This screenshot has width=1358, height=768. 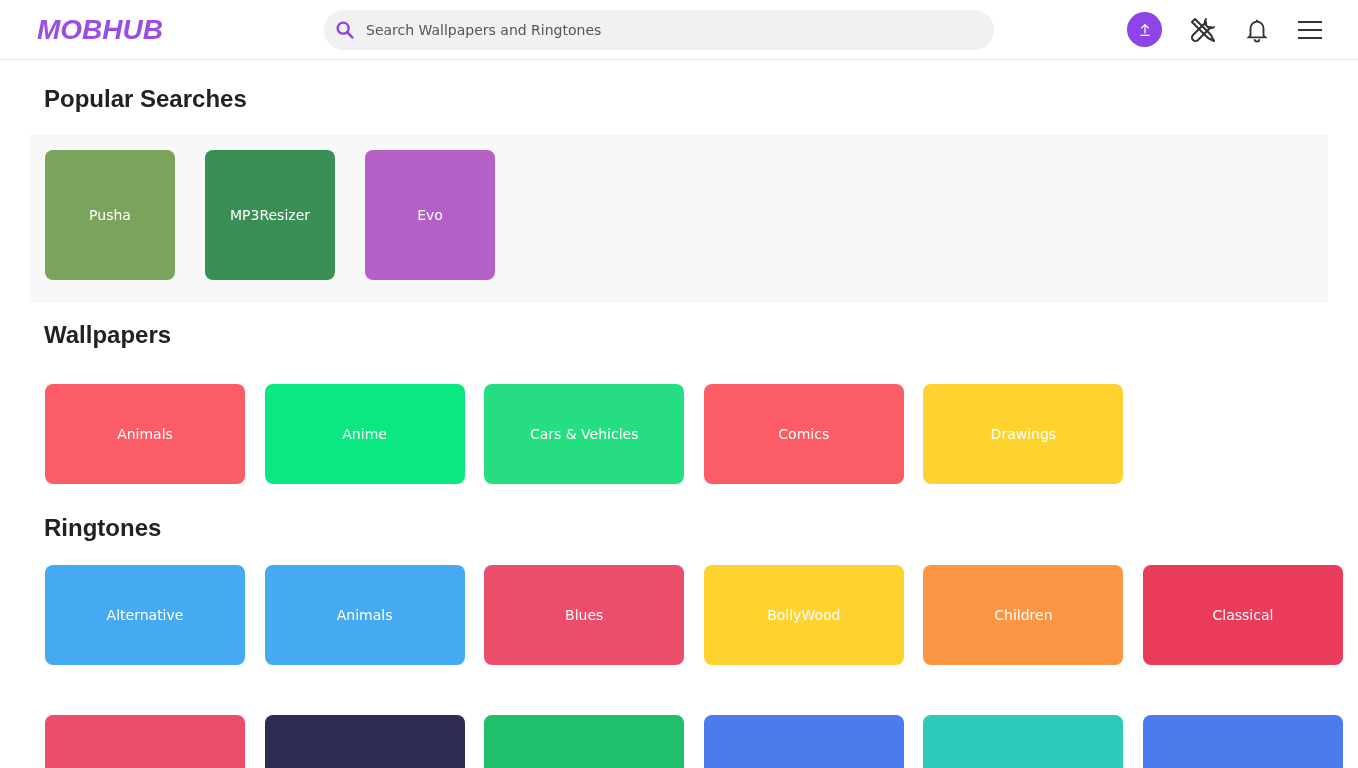 I want to click on section-title: Ringtones, so click(x=103, y=527).